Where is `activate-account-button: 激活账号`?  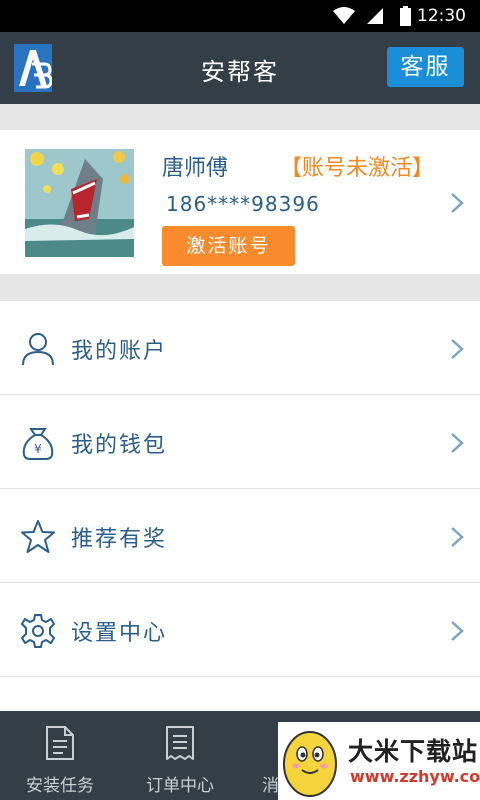
activate-account-button: 激活账号 is located at coordinates (228, 246).